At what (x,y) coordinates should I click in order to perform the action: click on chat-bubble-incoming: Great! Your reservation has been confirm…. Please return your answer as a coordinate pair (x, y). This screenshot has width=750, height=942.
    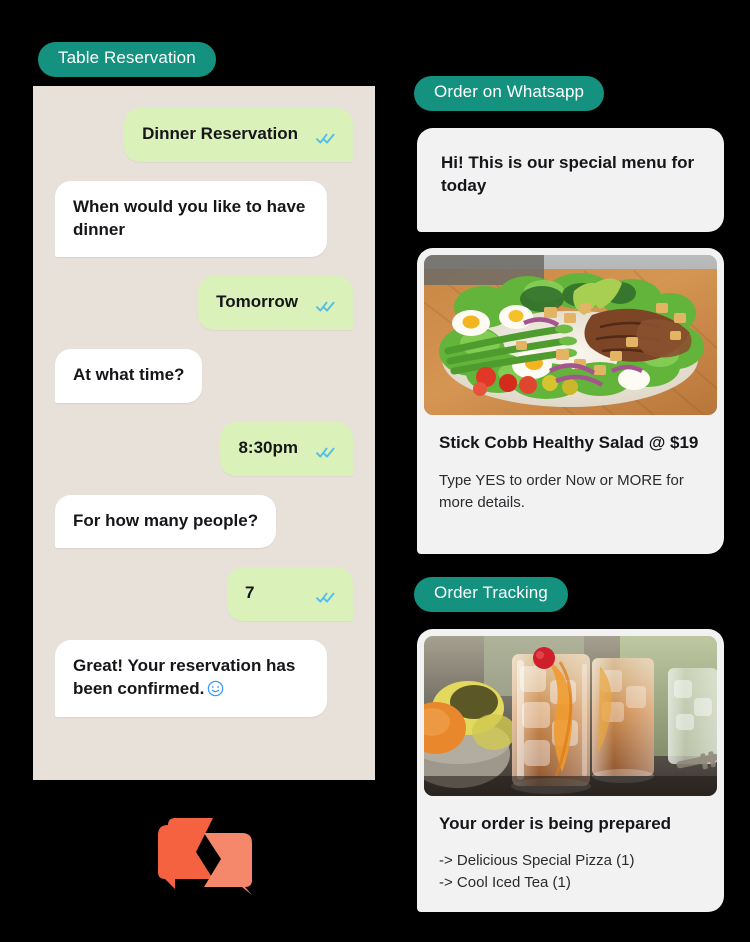
    Looking at the image, I should click on (191, 678).